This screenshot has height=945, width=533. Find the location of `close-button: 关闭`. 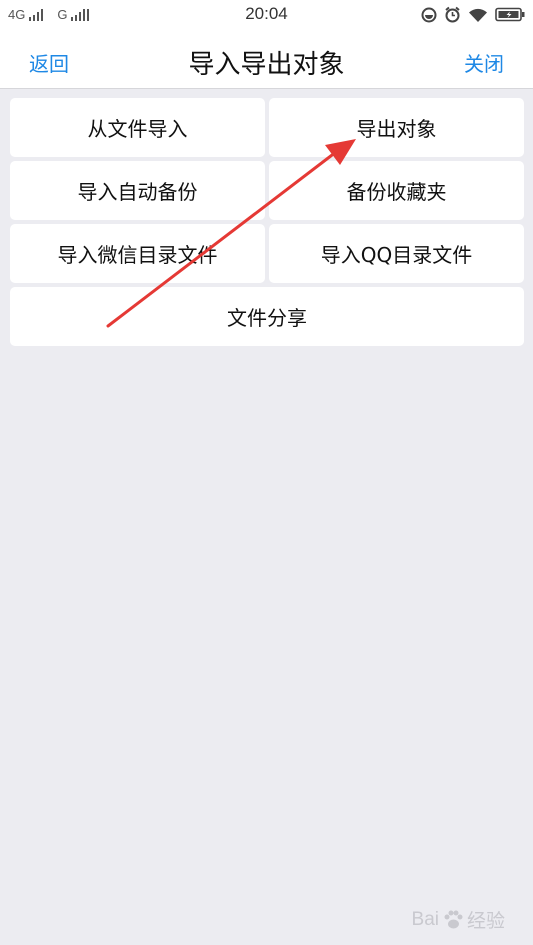

close-button: 关闭 is located at coordinates (484, 62).